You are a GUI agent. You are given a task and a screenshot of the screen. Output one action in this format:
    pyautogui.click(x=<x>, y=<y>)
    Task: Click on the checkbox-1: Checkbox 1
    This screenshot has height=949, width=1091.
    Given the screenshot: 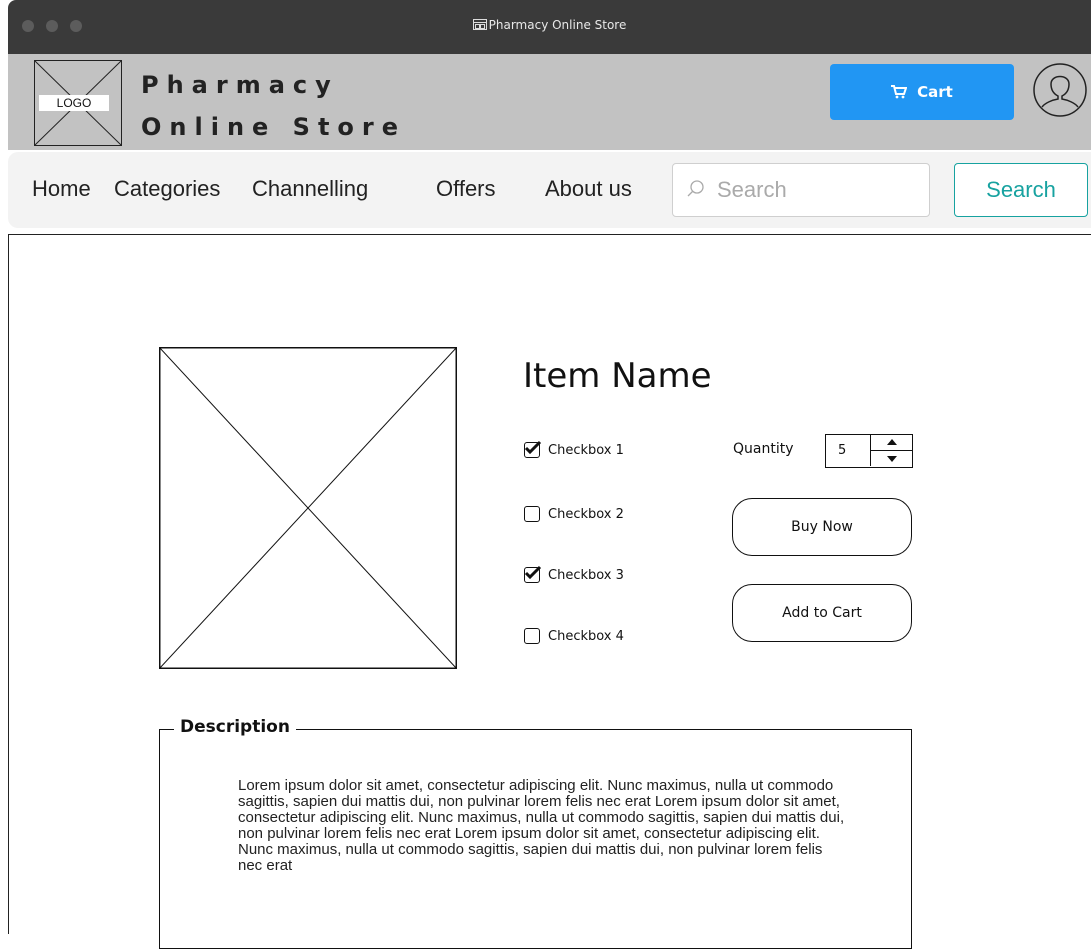 What is the action you would take?
    pyautogui.click(x=574, y=449)
    